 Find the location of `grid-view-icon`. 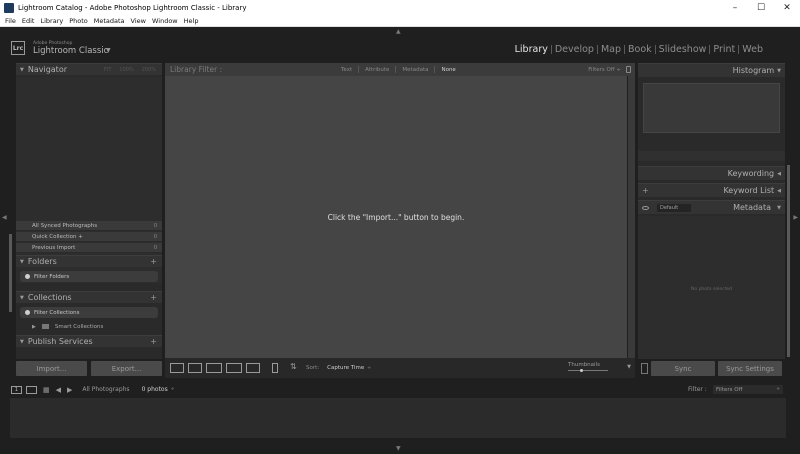

grid-view-icon is located at coordinates (177, 368).